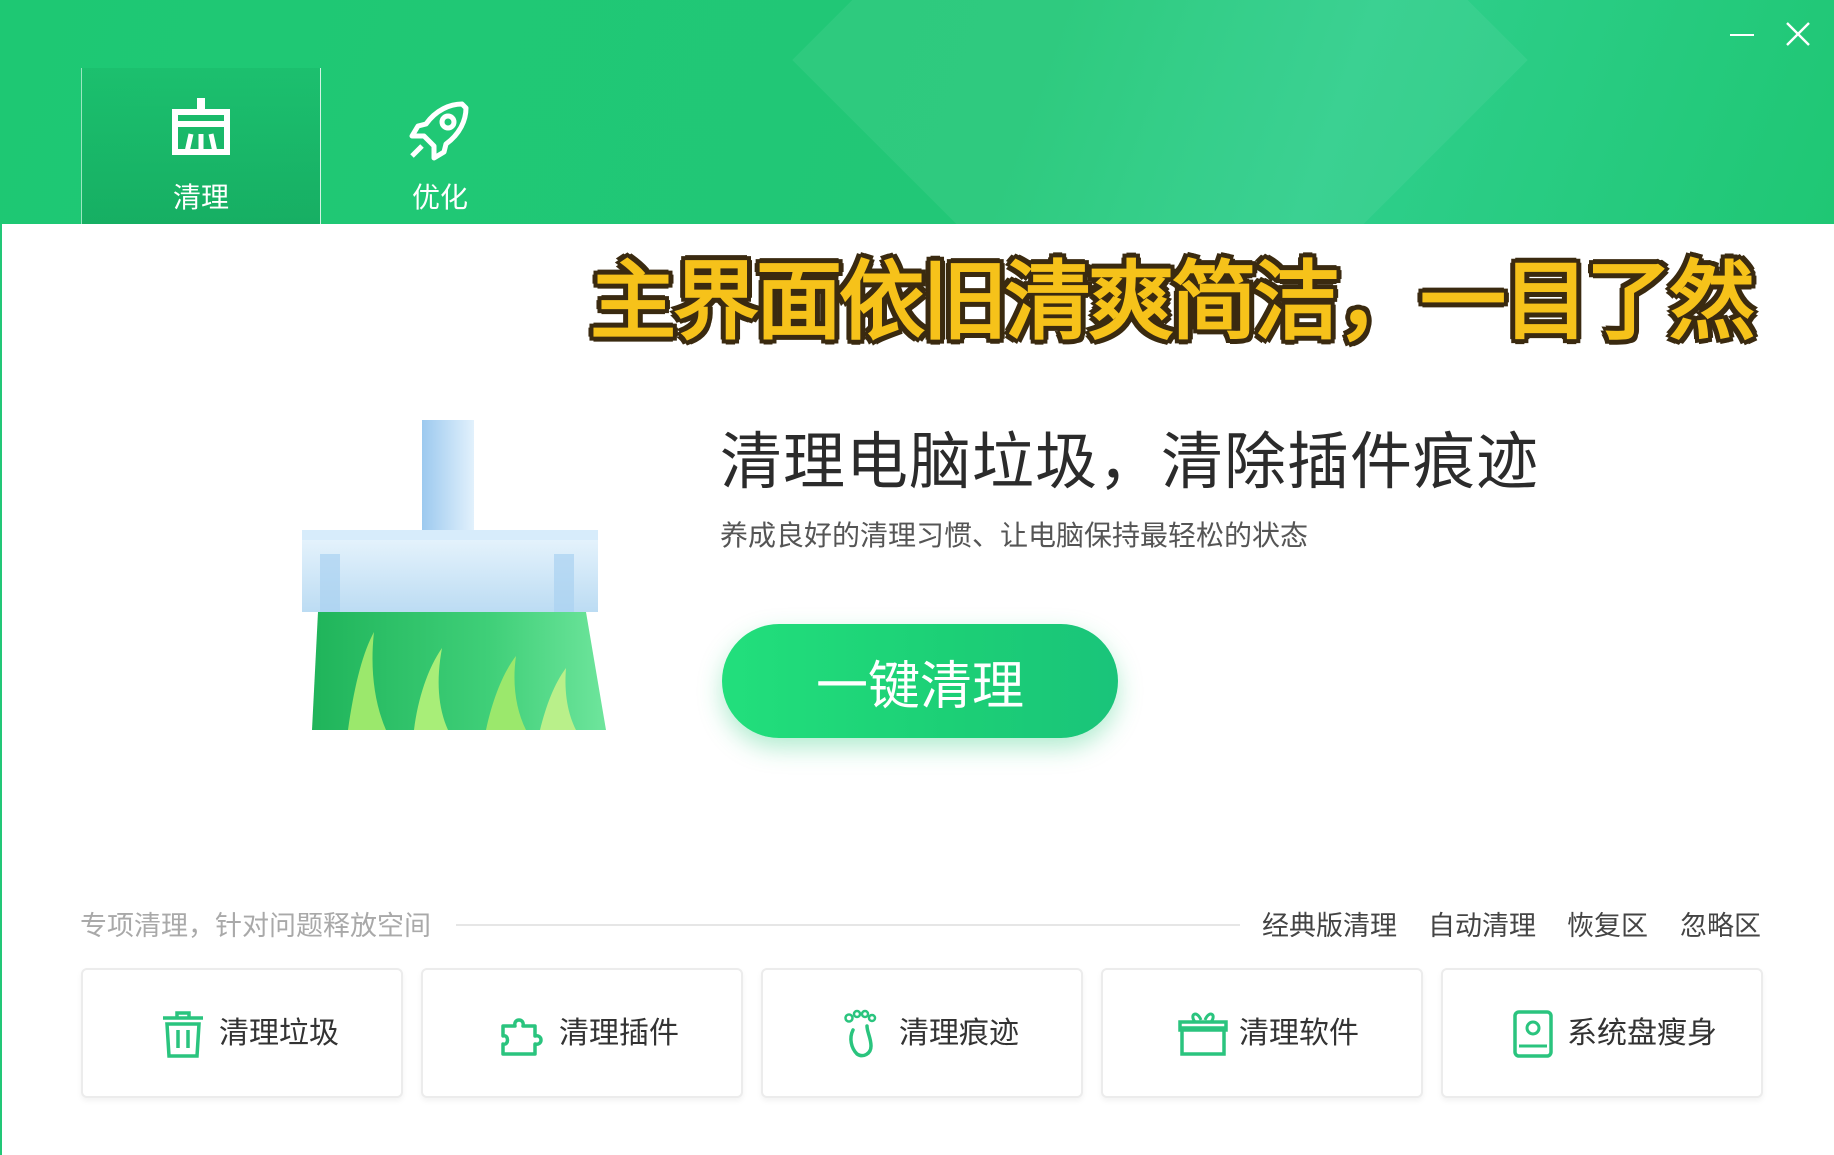 The width and height of the screenshot is (1834, 1155). I want to click on gift-box-icon, so click(1203, 1034).